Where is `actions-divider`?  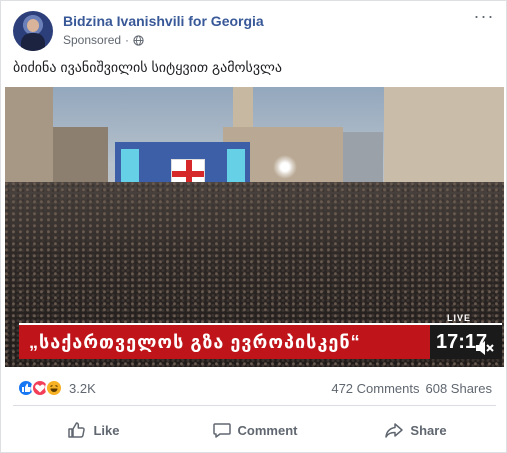
actions-divider is located at coordinates (254, 405).